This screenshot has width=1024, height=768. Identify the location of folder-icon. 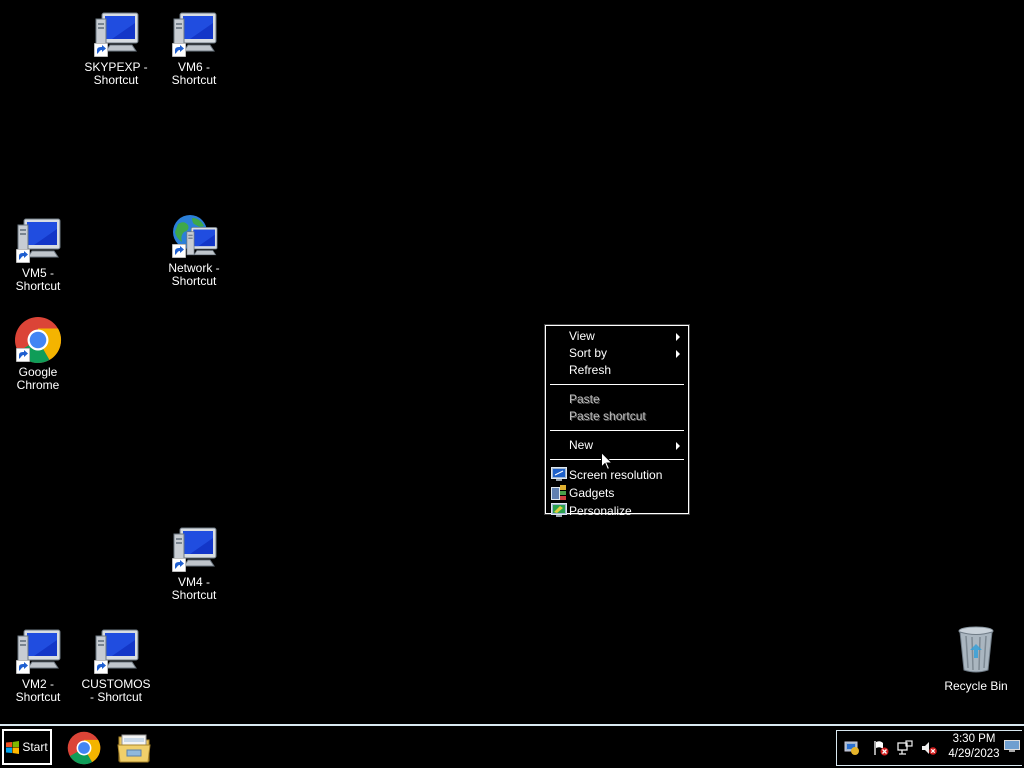
(134, 748).